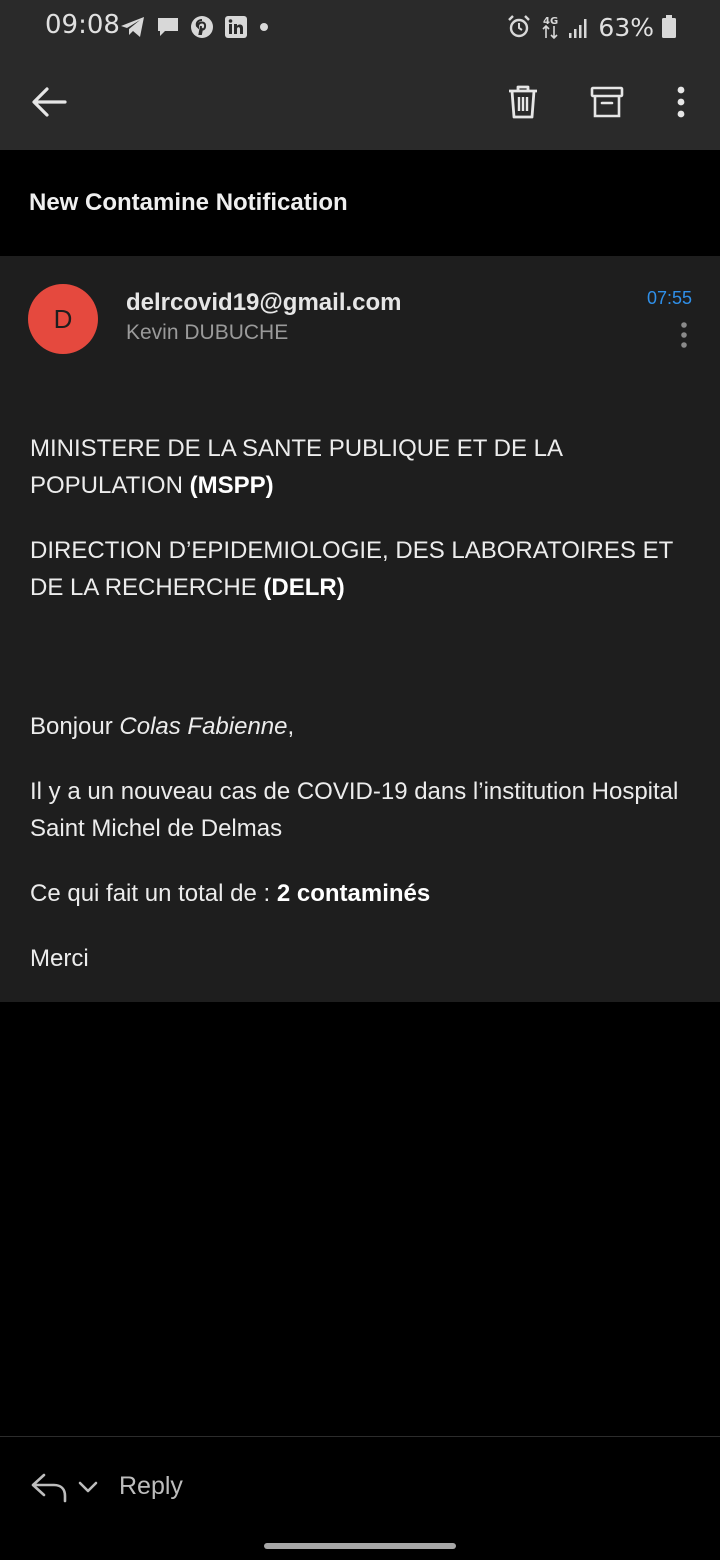 This screenshot has width=720, height=1560. I want to click on total-text: Ce qui fait un total de :, so click(153, 893).